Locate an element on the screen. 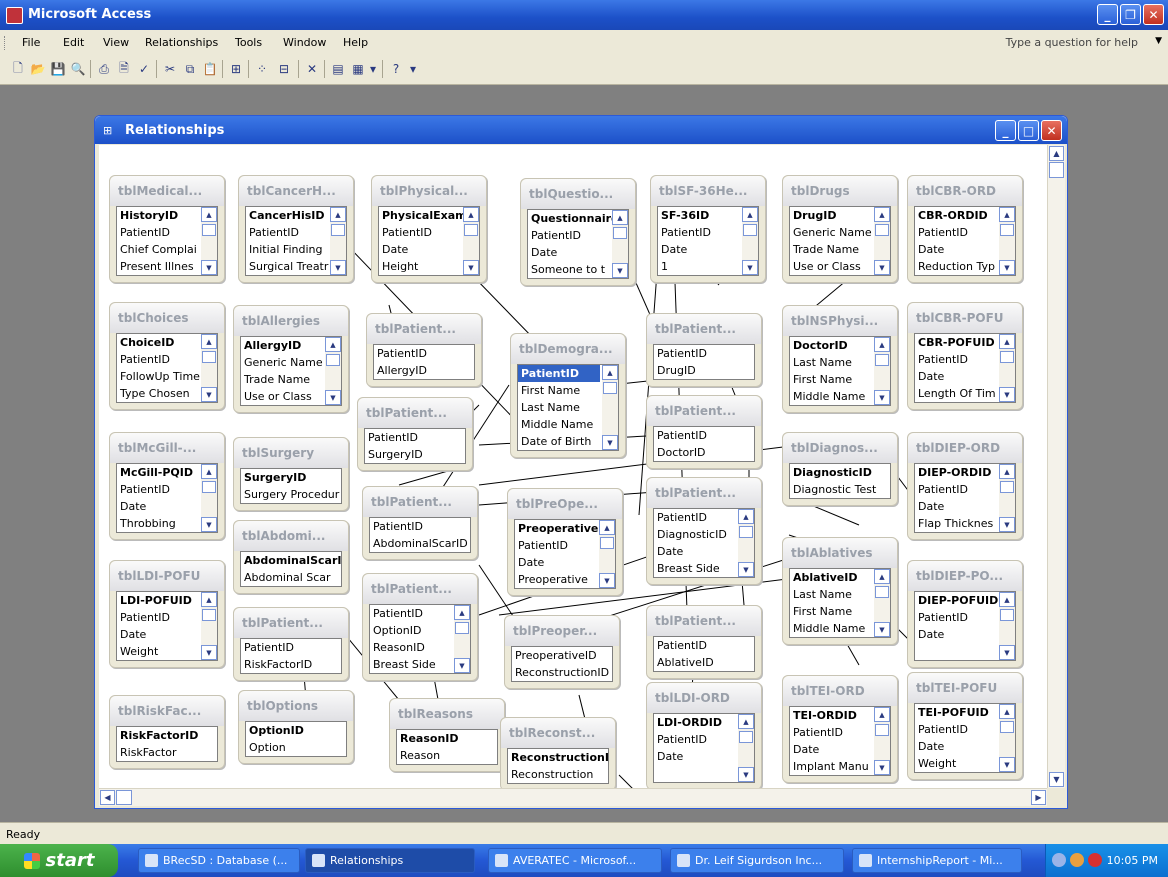 This screenshot has height=877, width=1168. table-title: tblDrugs is located at coordinates (840, 191).